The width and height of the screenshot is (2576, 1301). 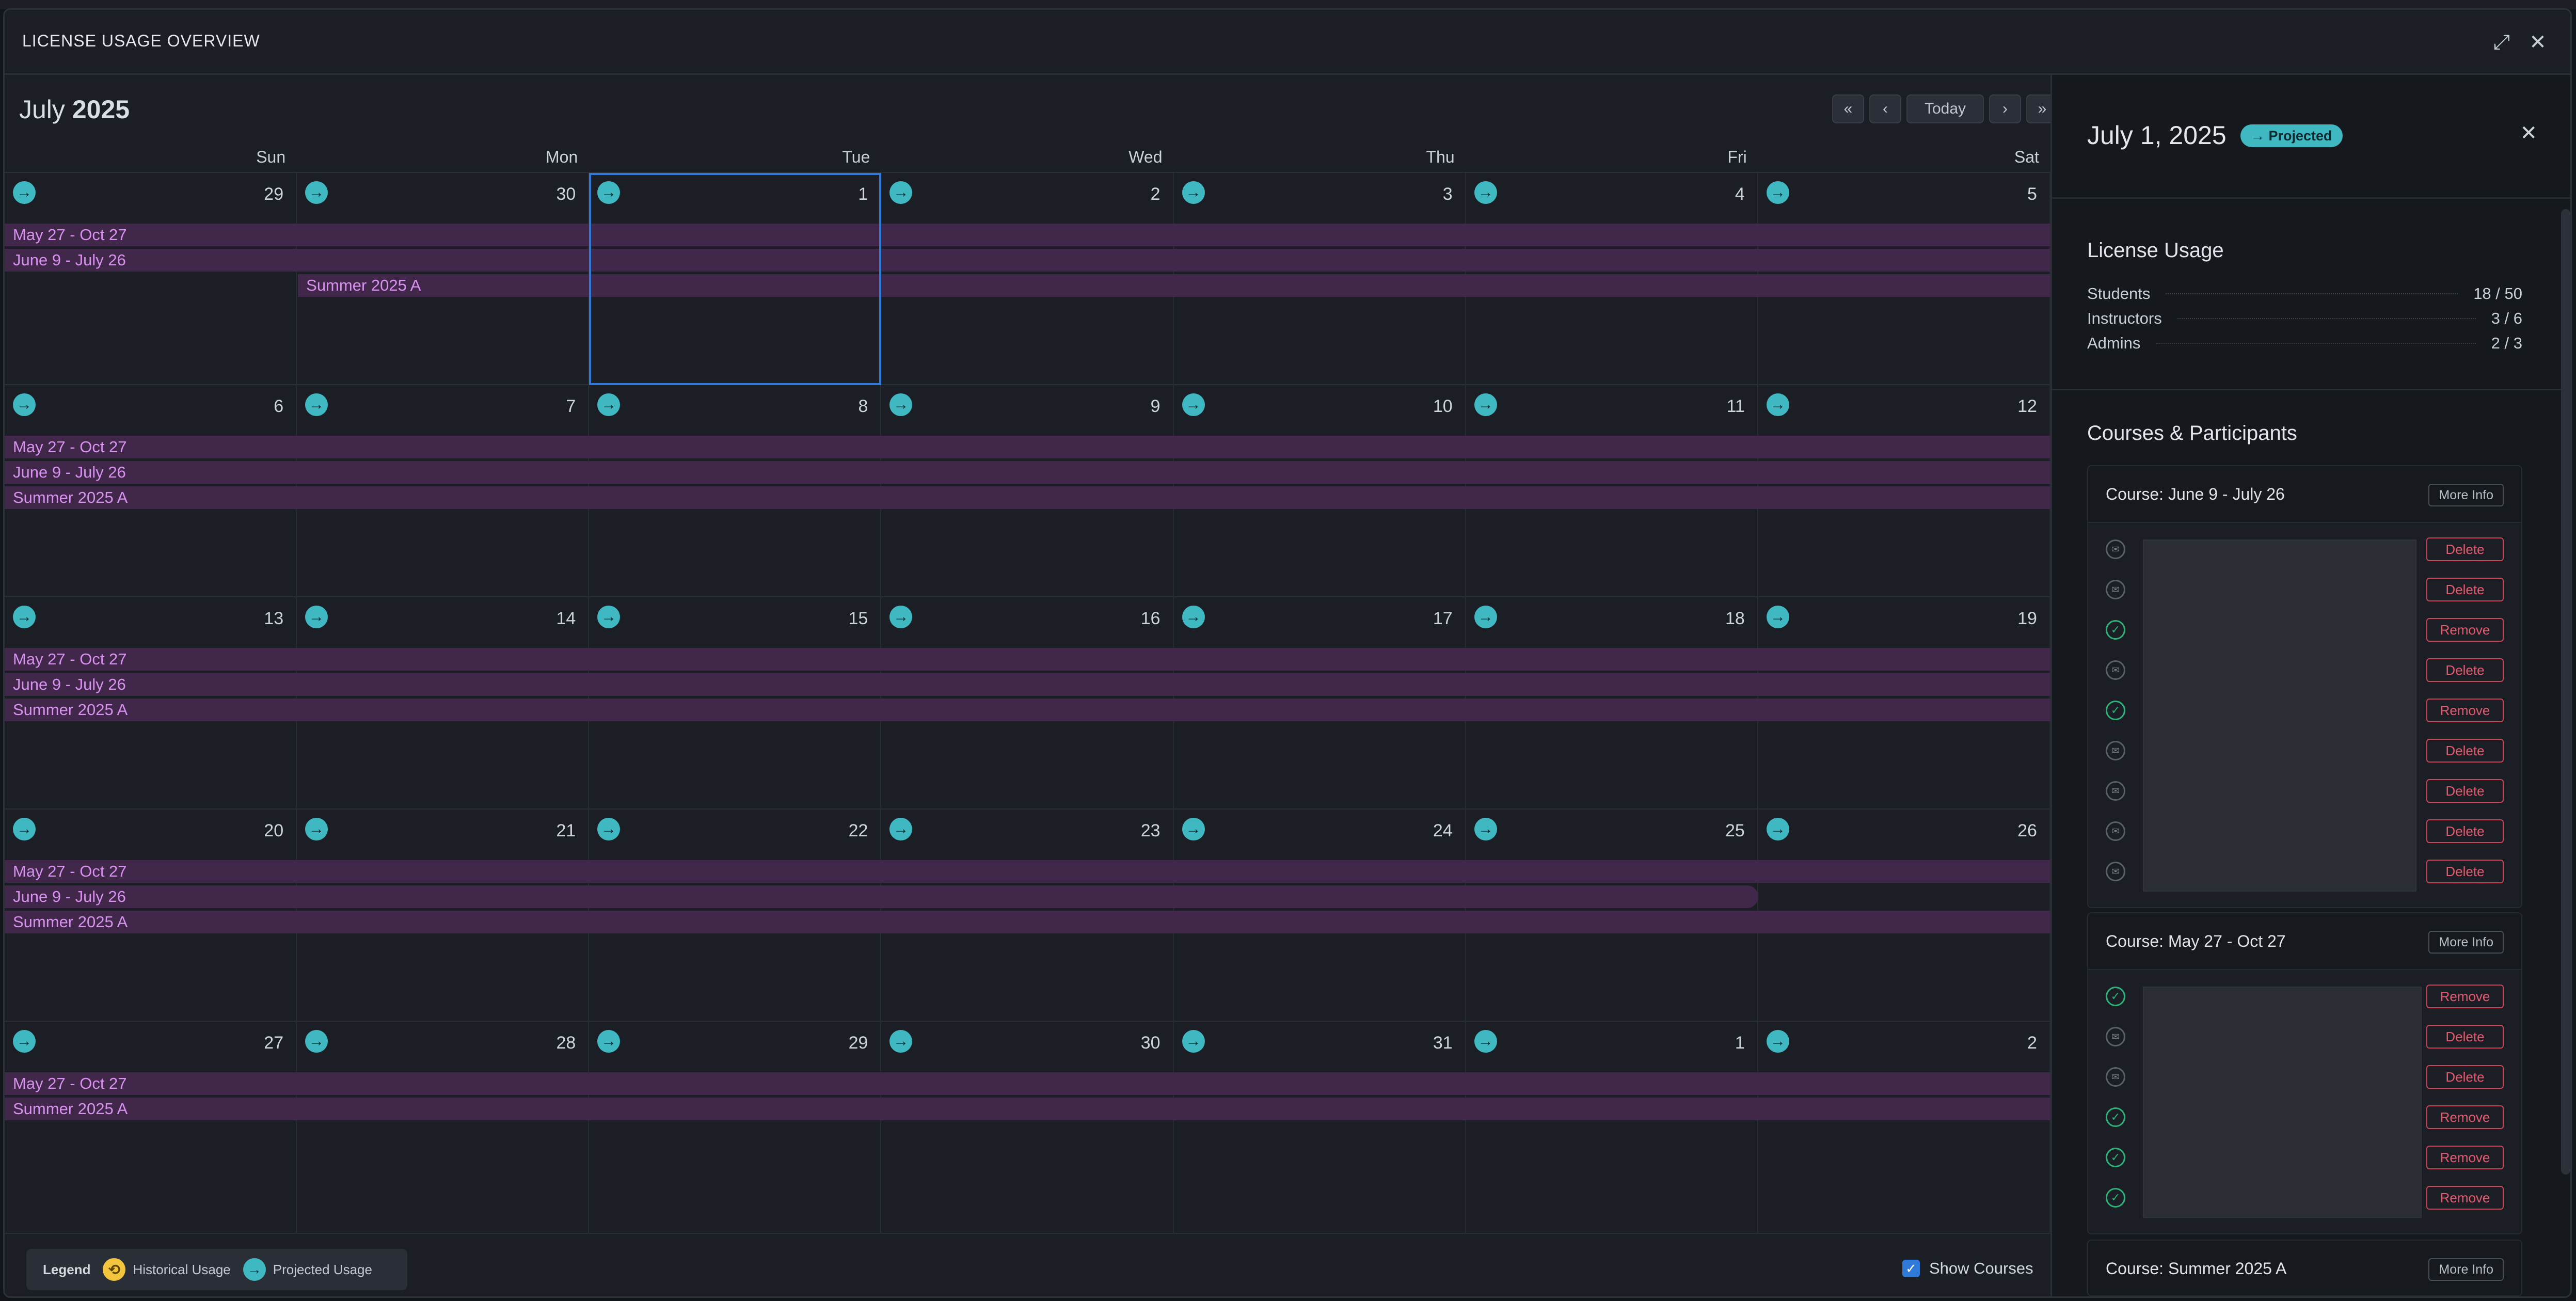 What do you see at coordinates (1967, 1268) in the screenshot?
I see `show-courses-toggle: ✓ Show Courses` at bounding box center [1967, 1268].